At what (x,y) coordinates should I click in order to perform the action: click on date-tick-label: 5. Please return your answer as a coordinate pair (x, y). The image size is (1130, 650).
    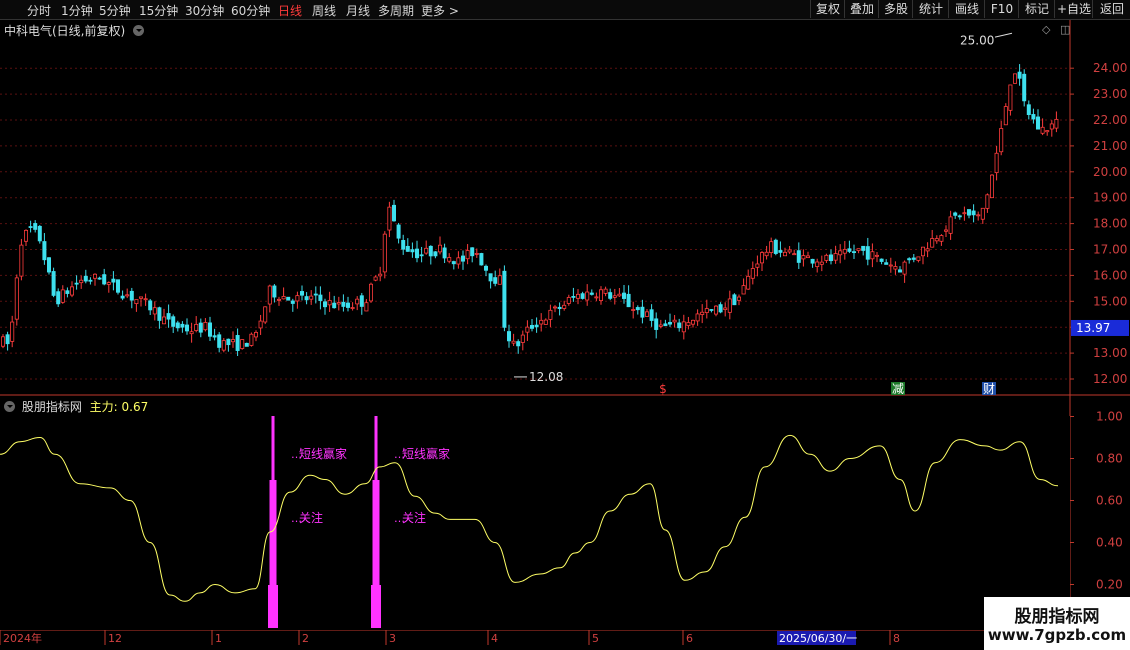
    Looking at the image, I should click on (595, 638).